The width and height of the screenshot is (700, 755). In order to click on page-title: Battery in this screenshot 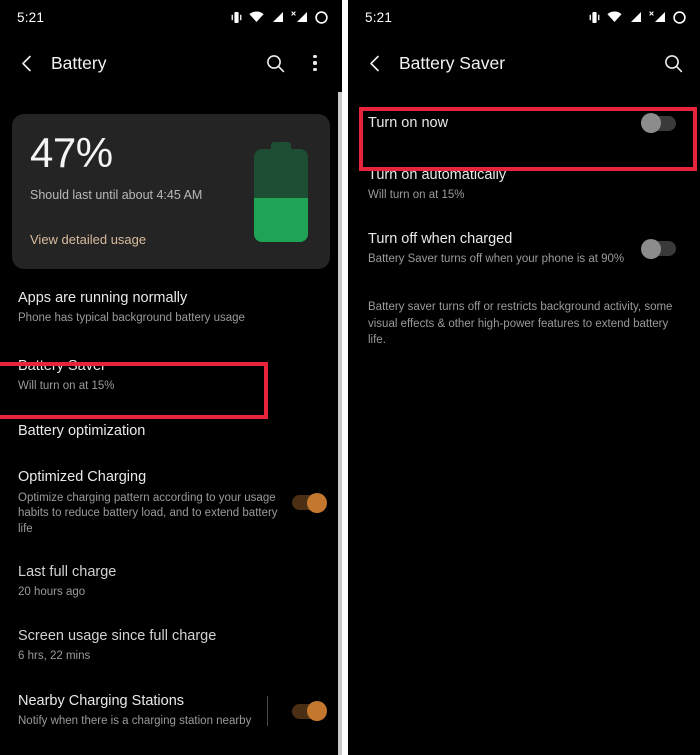, I will do `click(79, 62)`.